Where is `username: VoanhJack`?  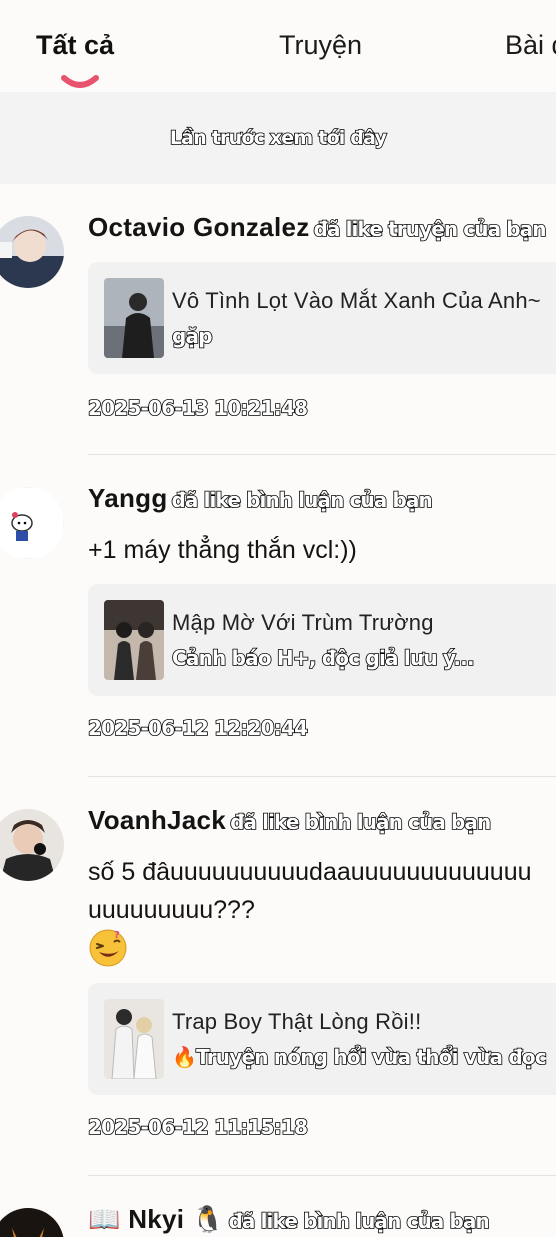
username: VoanhJack is located at coordinates (157, 820).